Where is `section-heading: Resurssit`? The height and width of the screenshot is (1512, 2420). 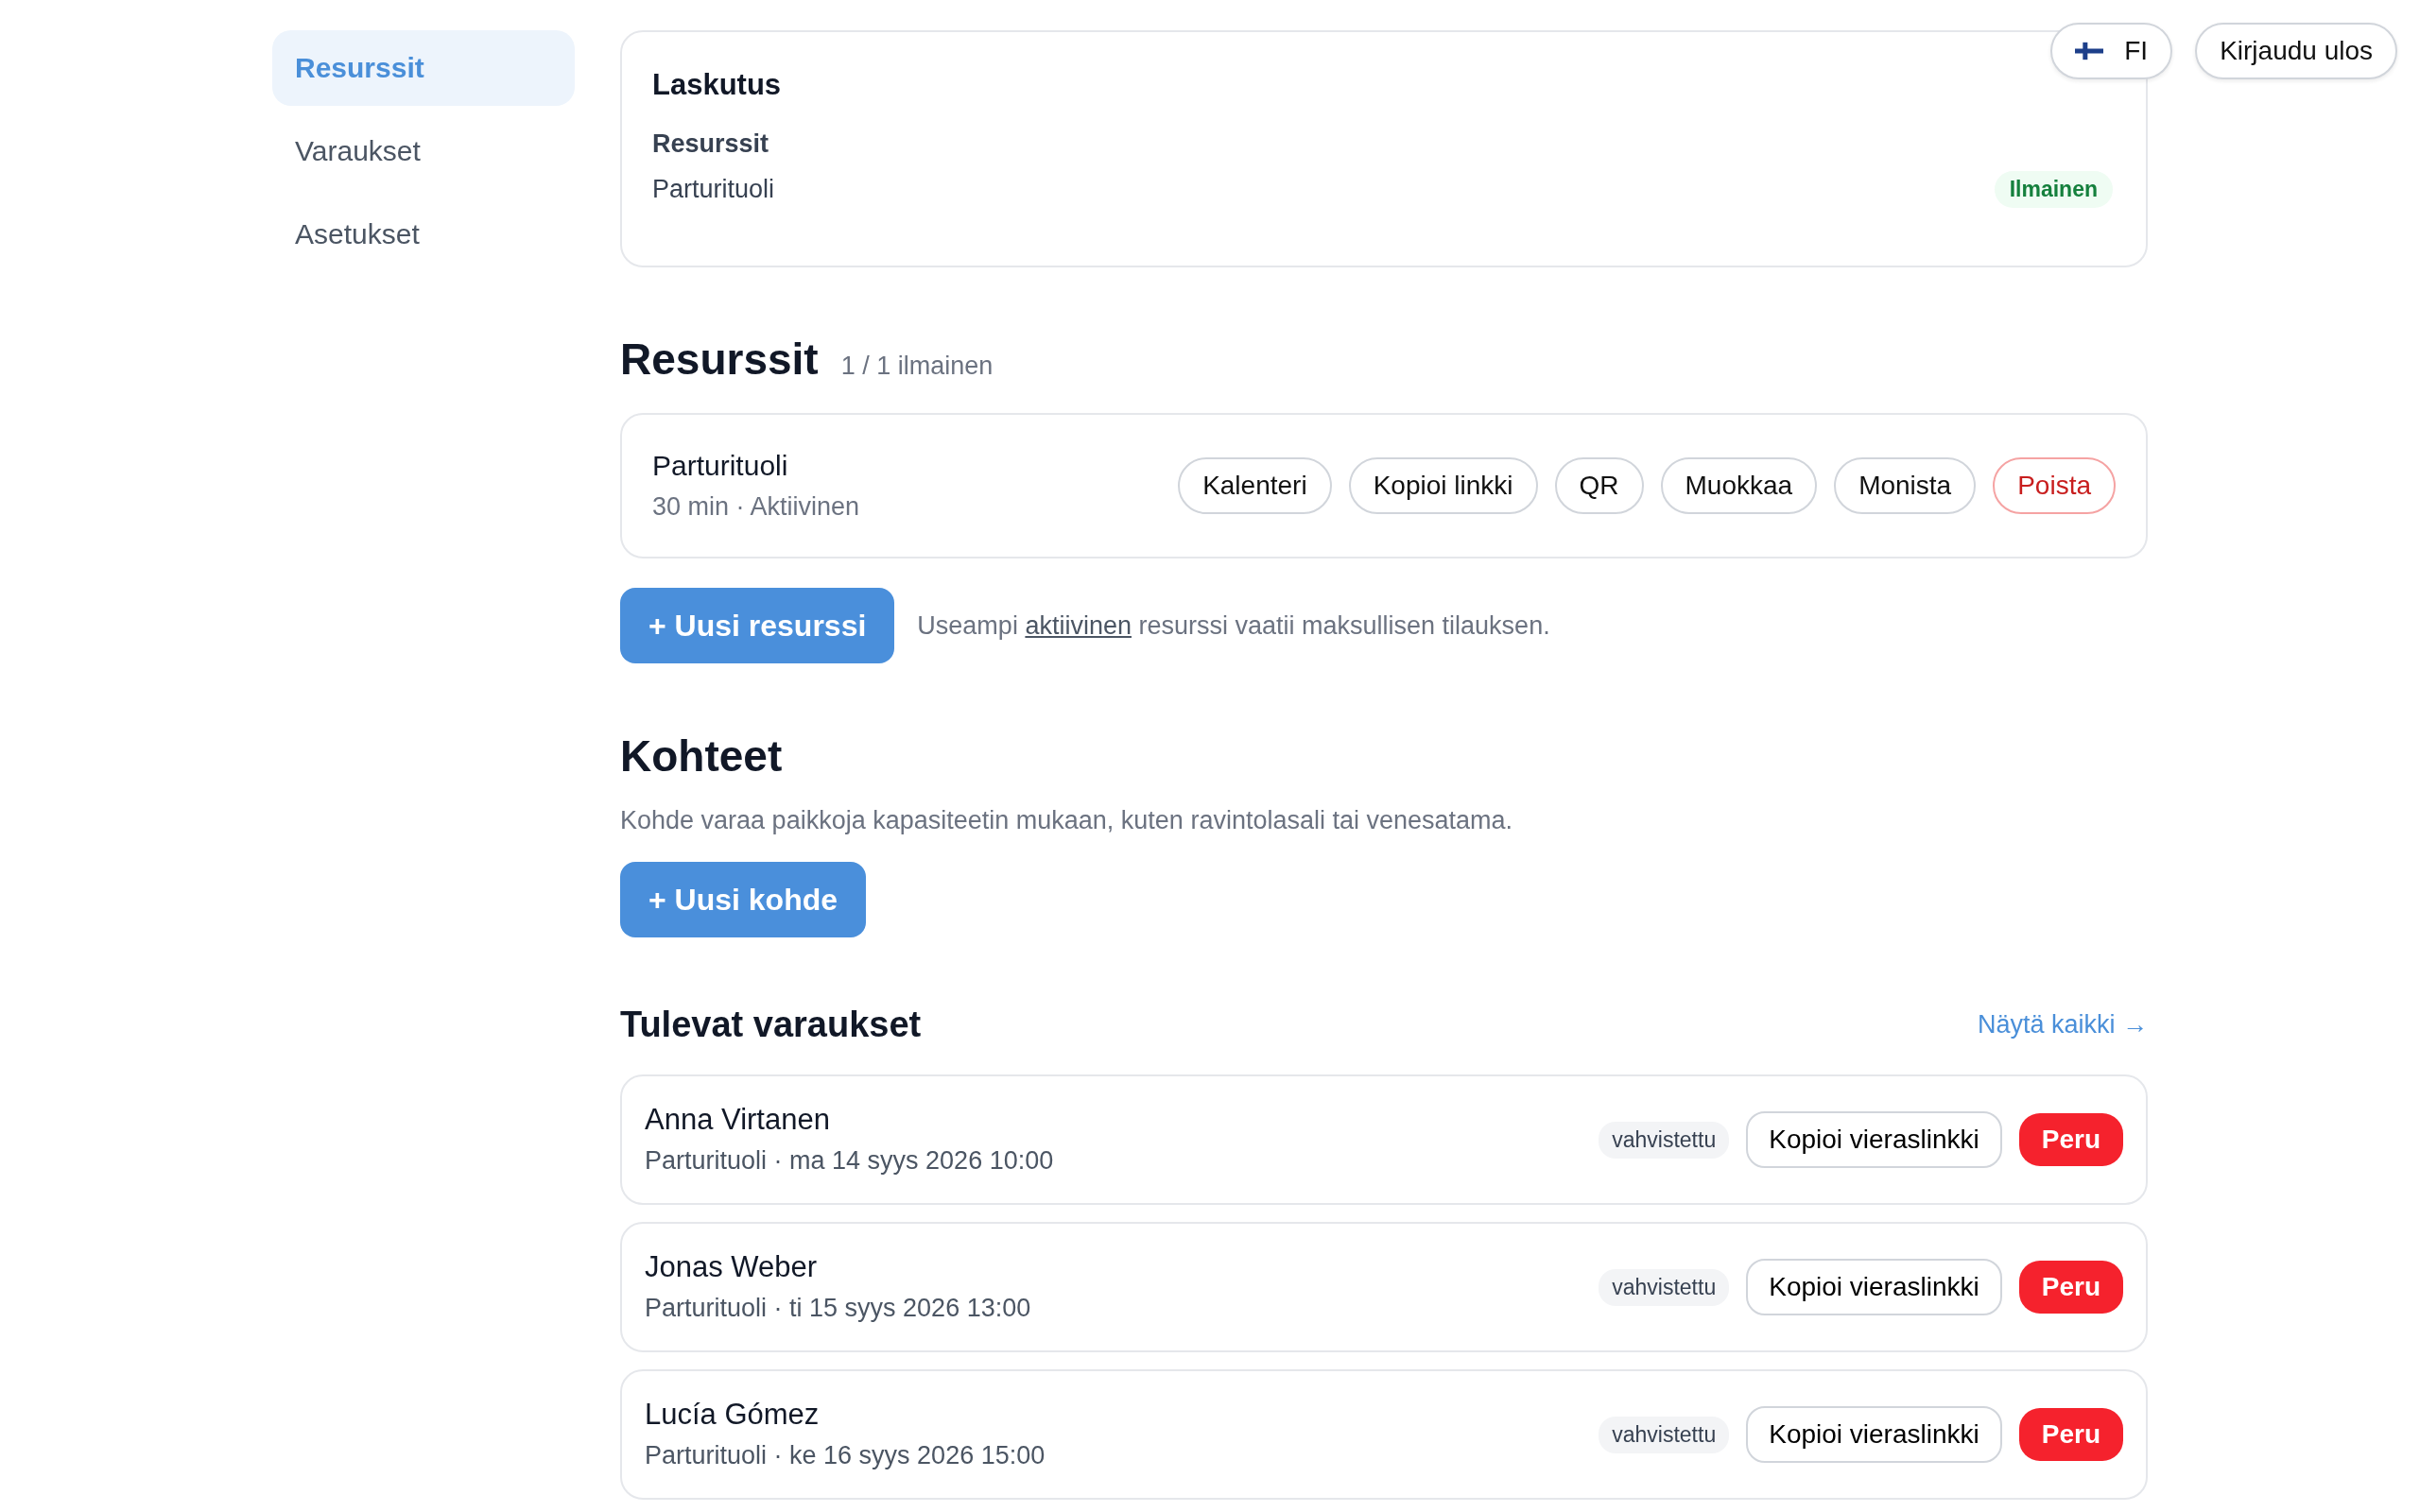
section-heading: Resurssit is located at coordinates (719, 360).